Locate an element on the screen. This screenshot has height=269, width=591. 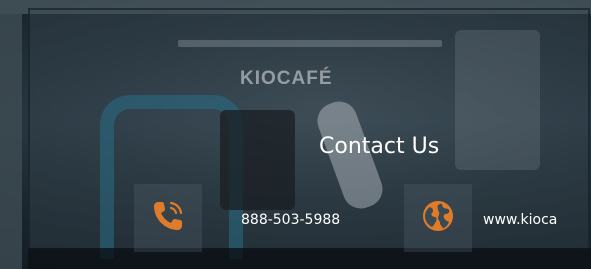
globe-icon-box is located at coordinates (438, 218).